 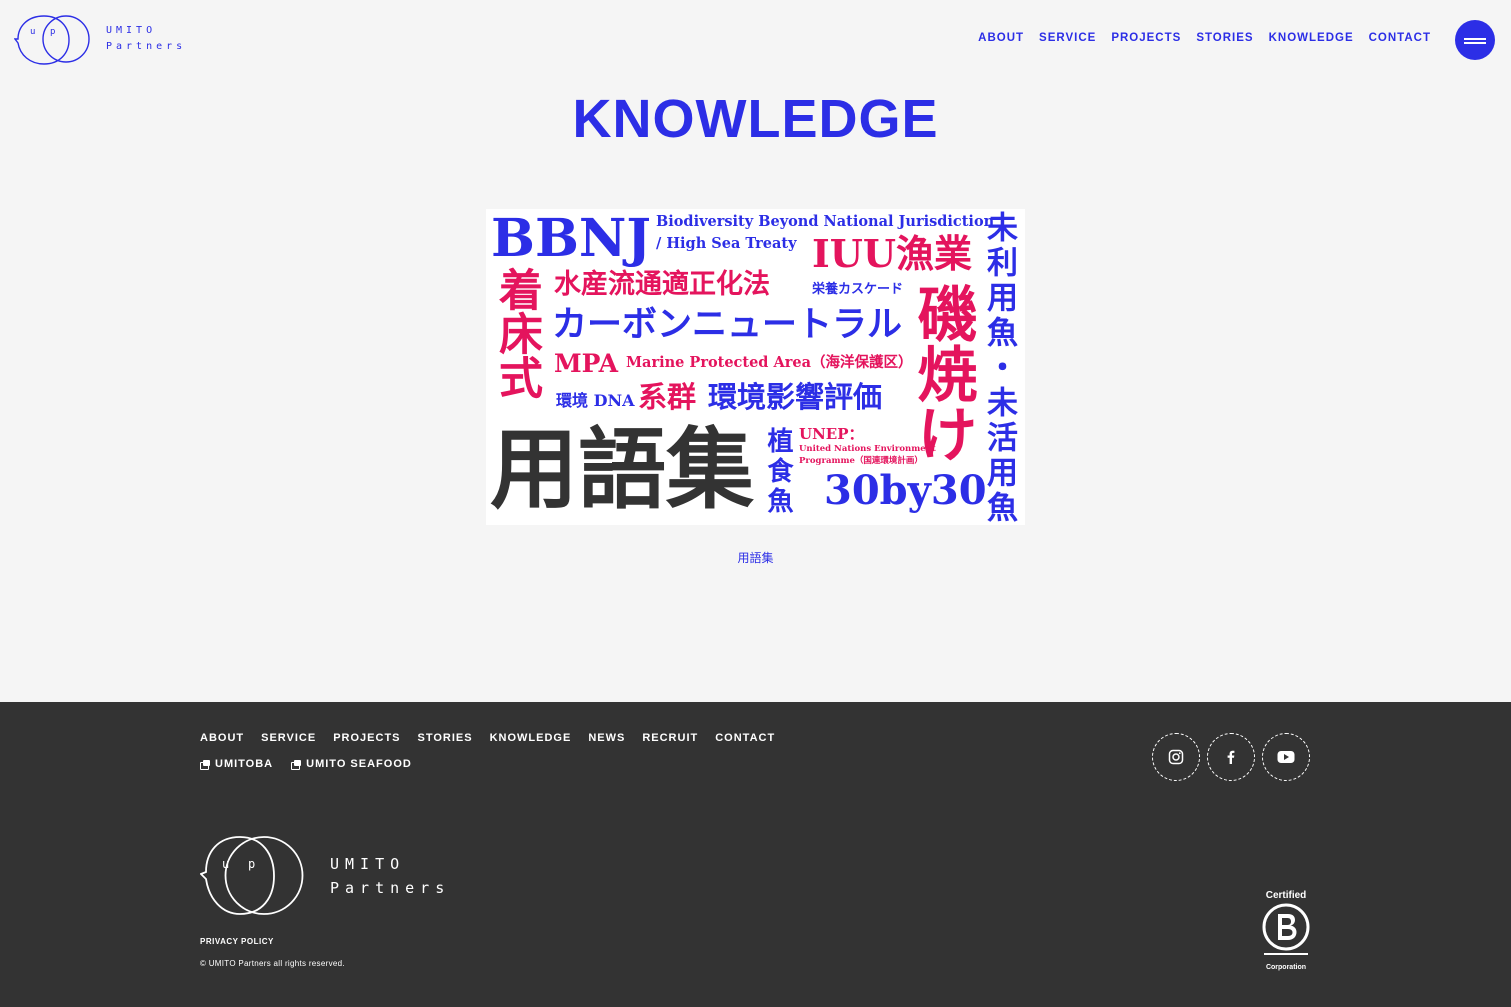 I want to click on footer-logo-line1: UMITO, so click(x=368, y=864).